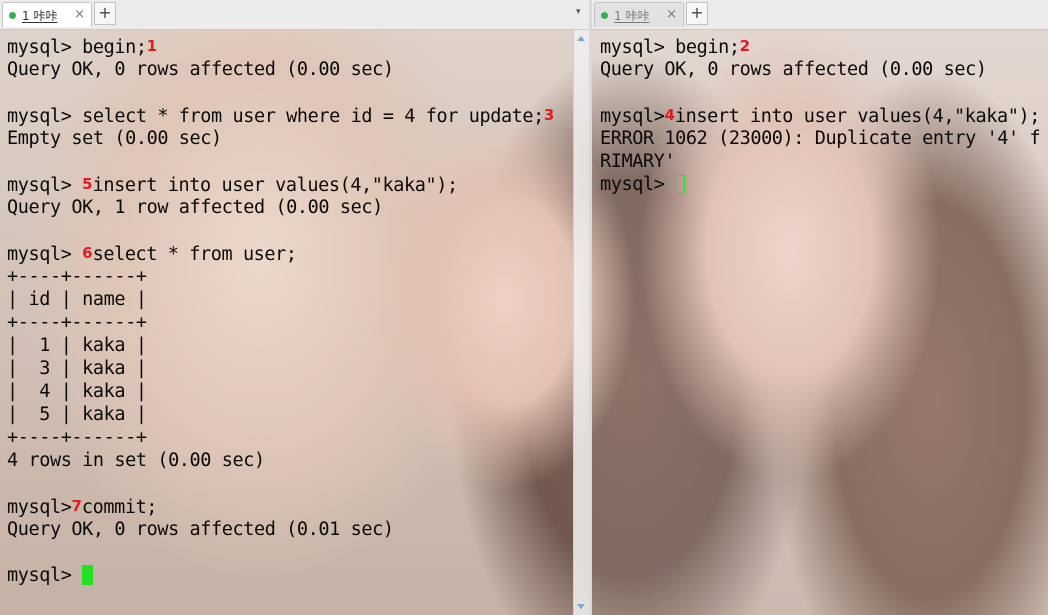 Image resolution: width=1048 pixels, height=615 pixels. I want to click on terminal-line: mysql>7commit;, so click(280, 506).